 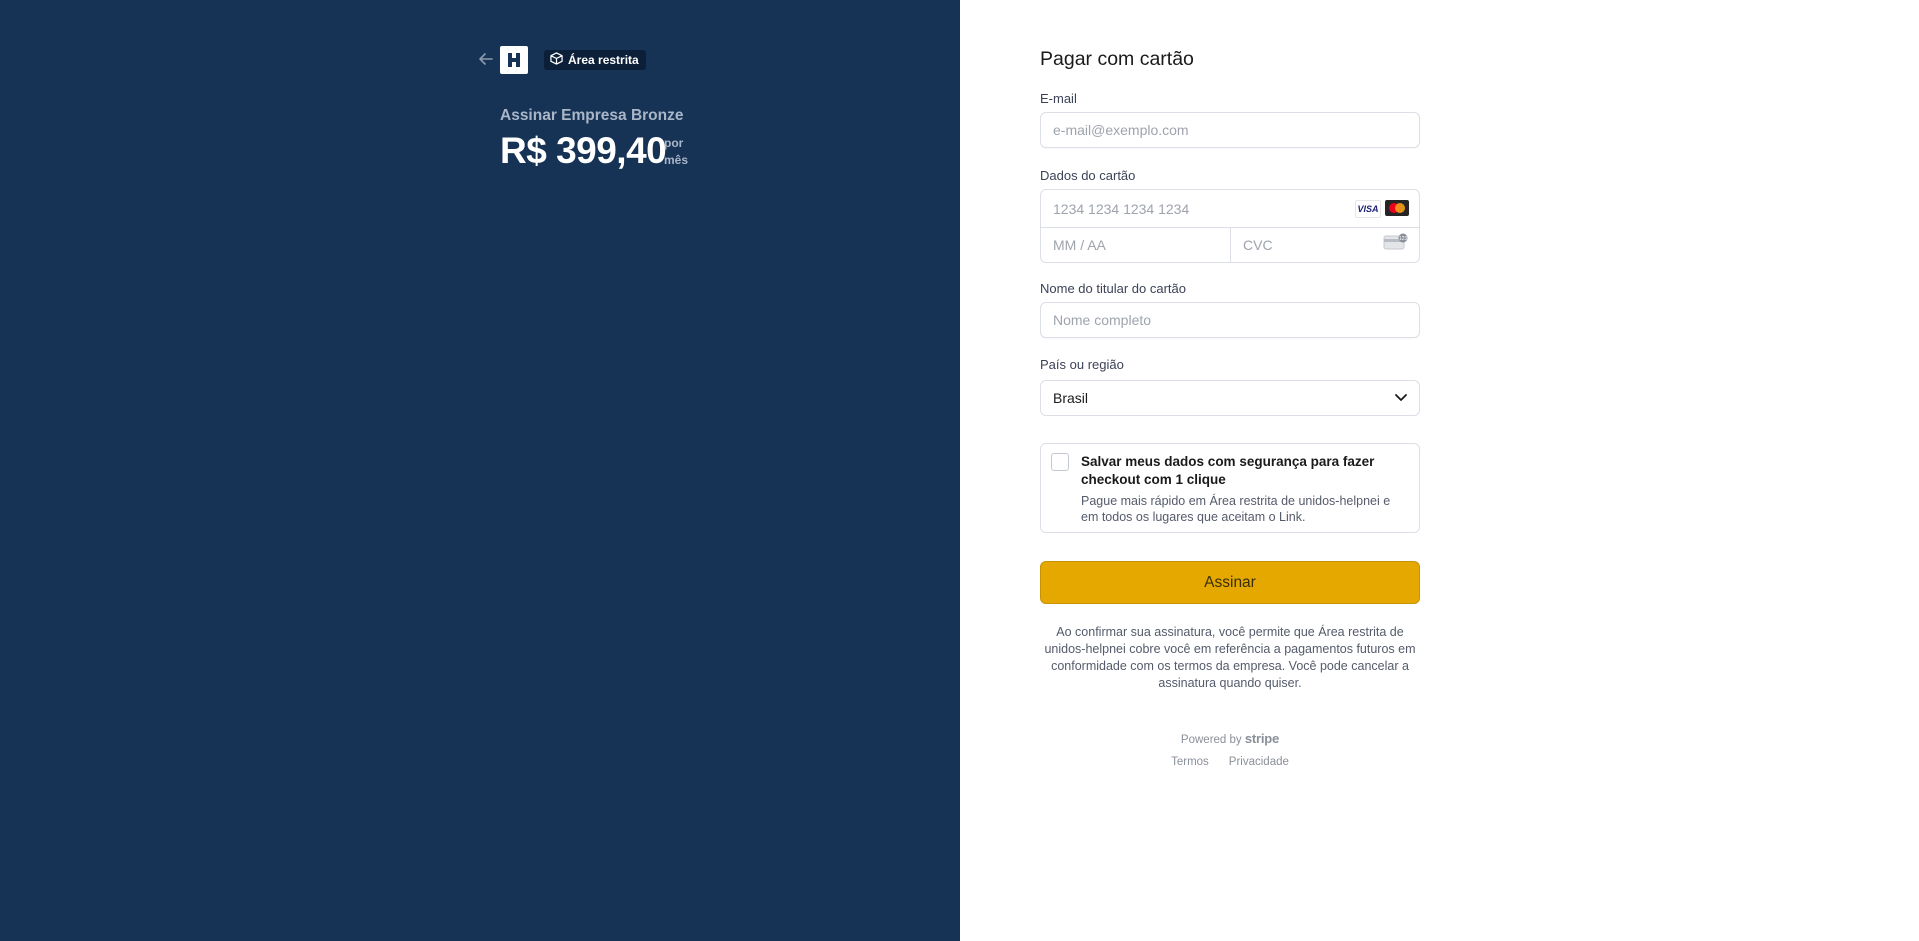 What do you see at coordinates (1395, 241) in the screenshot?
I see `card-cvc-icon: 123` at bounding box center [1395, 241].